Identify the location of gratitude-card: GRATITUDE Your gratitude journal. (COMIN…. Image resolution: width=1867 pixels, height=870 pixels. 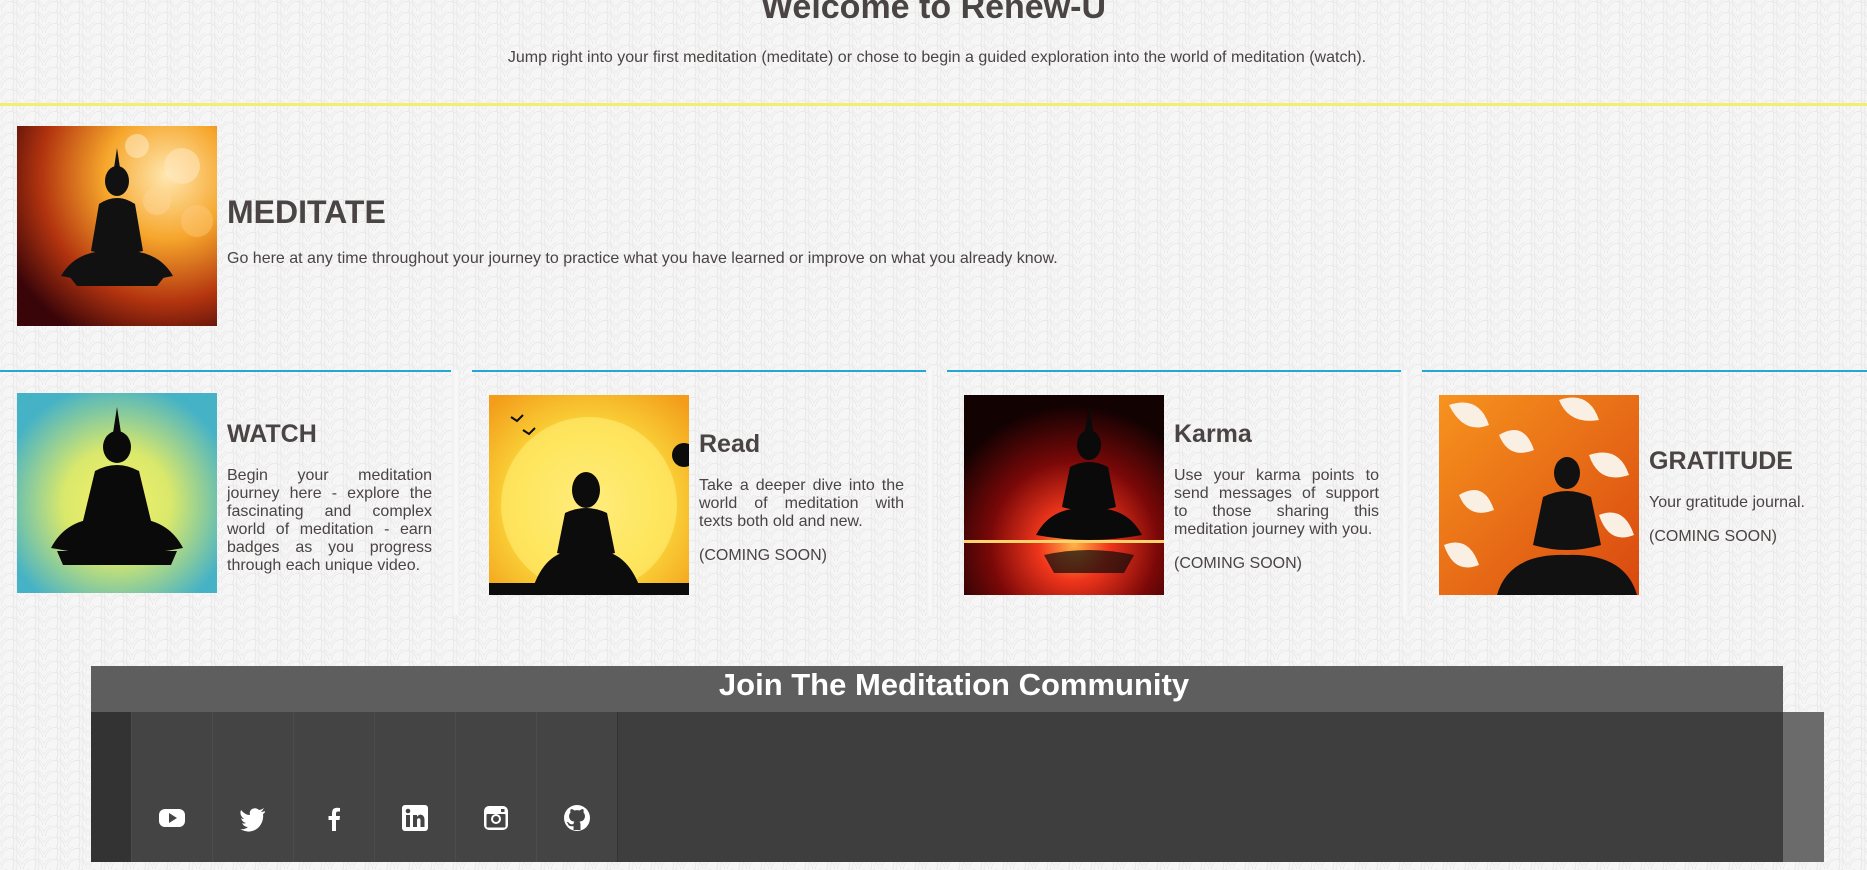
(1644, 493).